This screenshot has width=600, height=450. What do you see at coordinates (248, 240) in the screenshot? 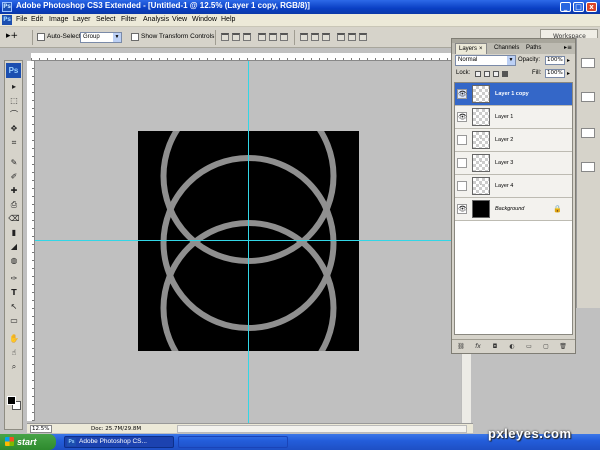
I see `horizontal-guide` at bounding box center [248, 240].